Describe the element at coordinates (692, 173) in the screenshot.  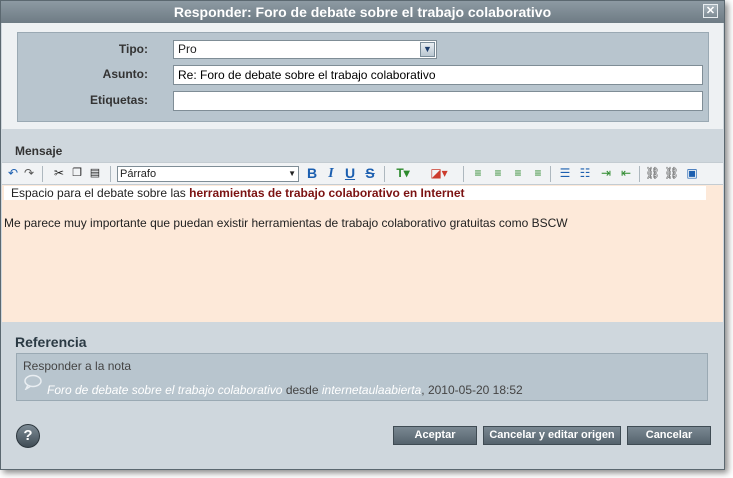
I see `image-icon: ▣` at that location.